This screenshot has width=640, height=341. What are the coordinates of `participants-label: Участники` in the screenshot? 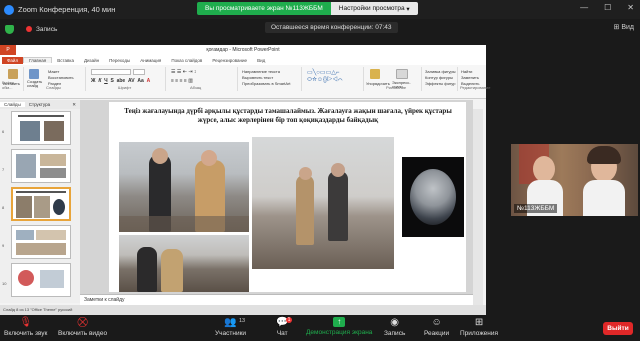 It's located at (231, 333).